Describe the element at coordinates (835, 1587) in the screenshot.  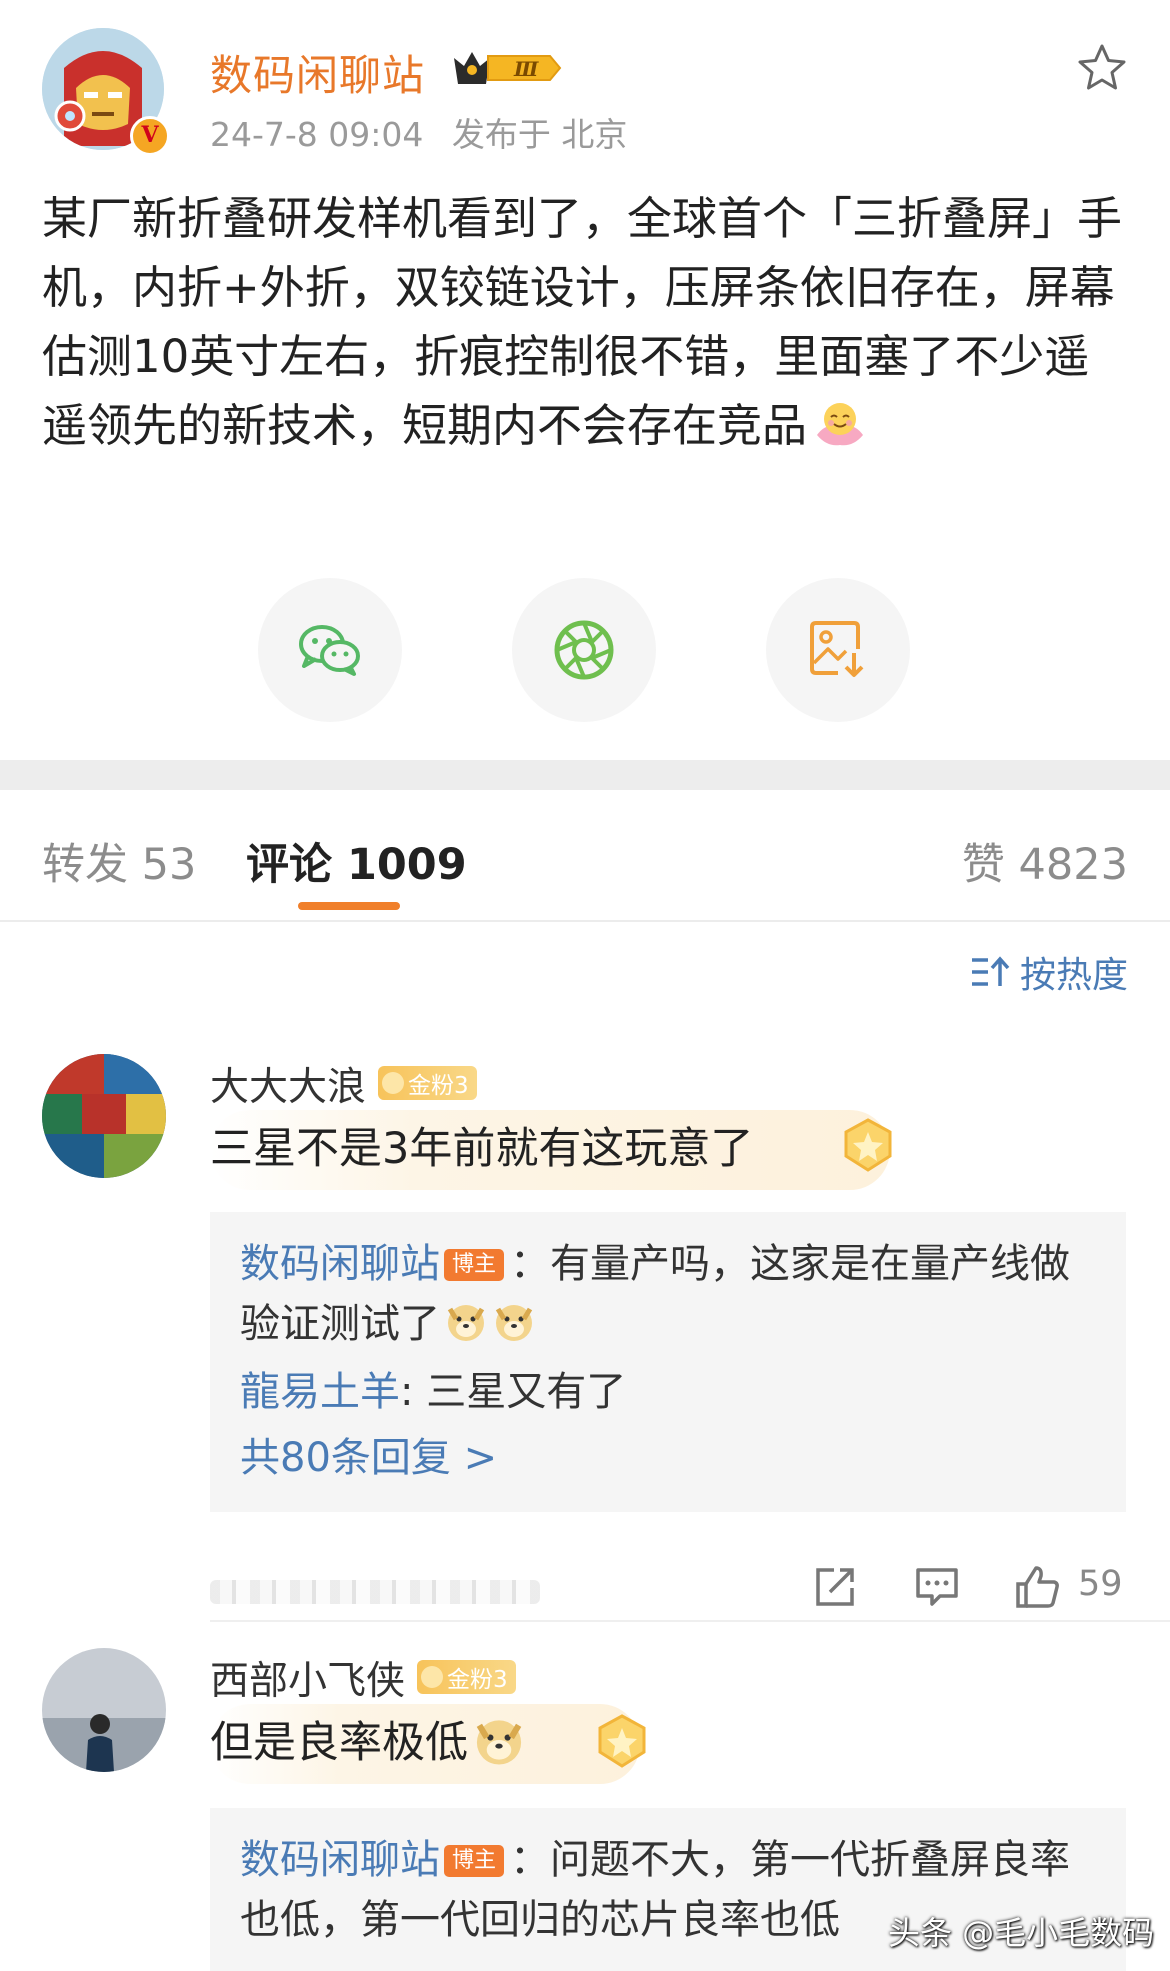
I see `share-icon` at that location.